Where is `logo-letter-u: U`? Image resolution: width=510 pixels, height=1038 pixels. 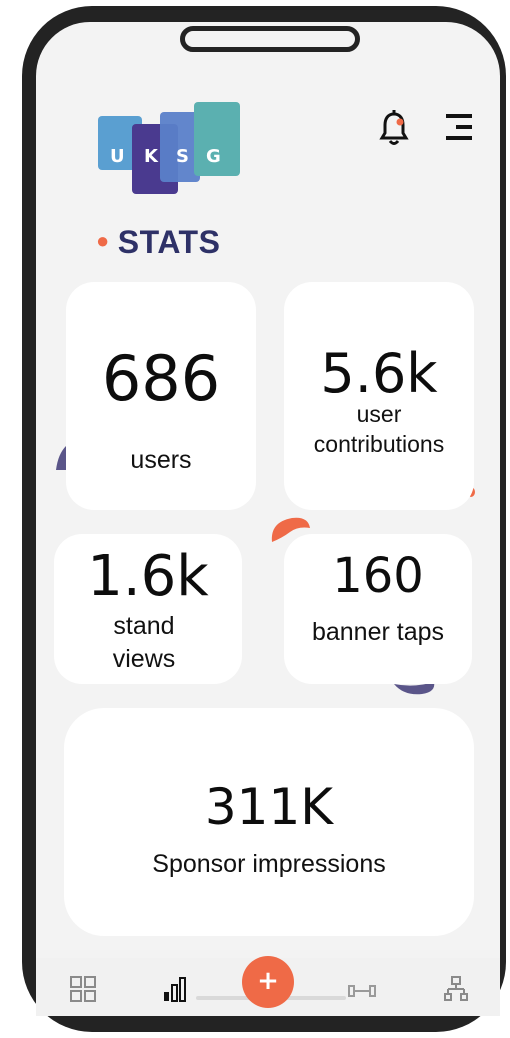
logo-letter-u: U is located at coordinates (117, 156).